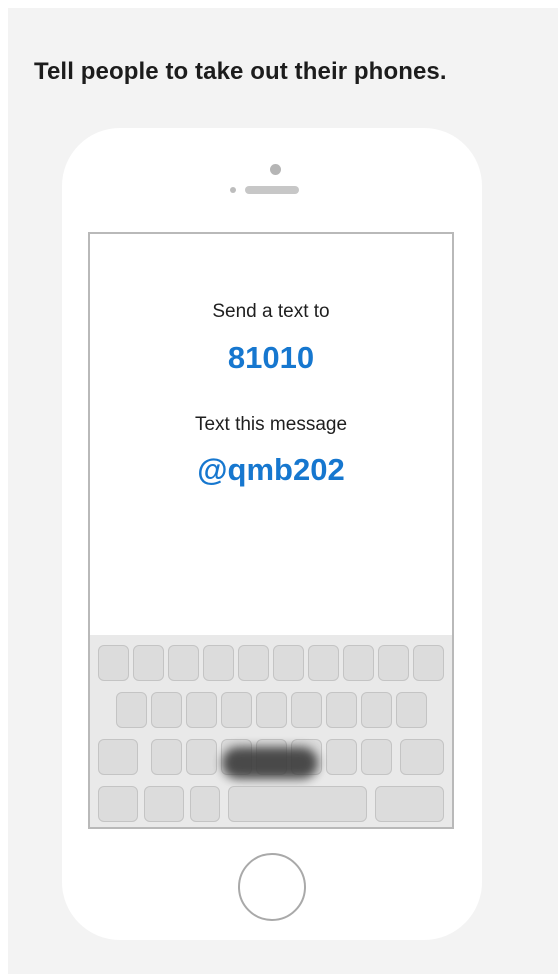  What do you see at coordinates (422, 757) in the screenshot?
I see `delete-key` at bounding box center [422, 757].